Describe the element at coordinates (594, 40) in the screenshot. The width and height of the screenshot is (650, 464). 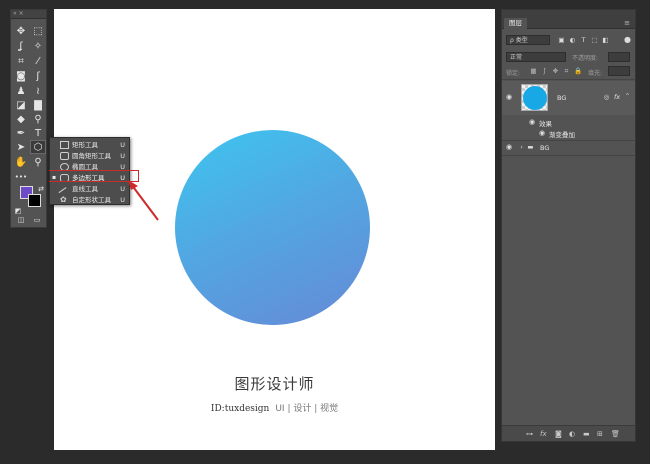
I see `filter-shape-icon: ⬚` at that location.